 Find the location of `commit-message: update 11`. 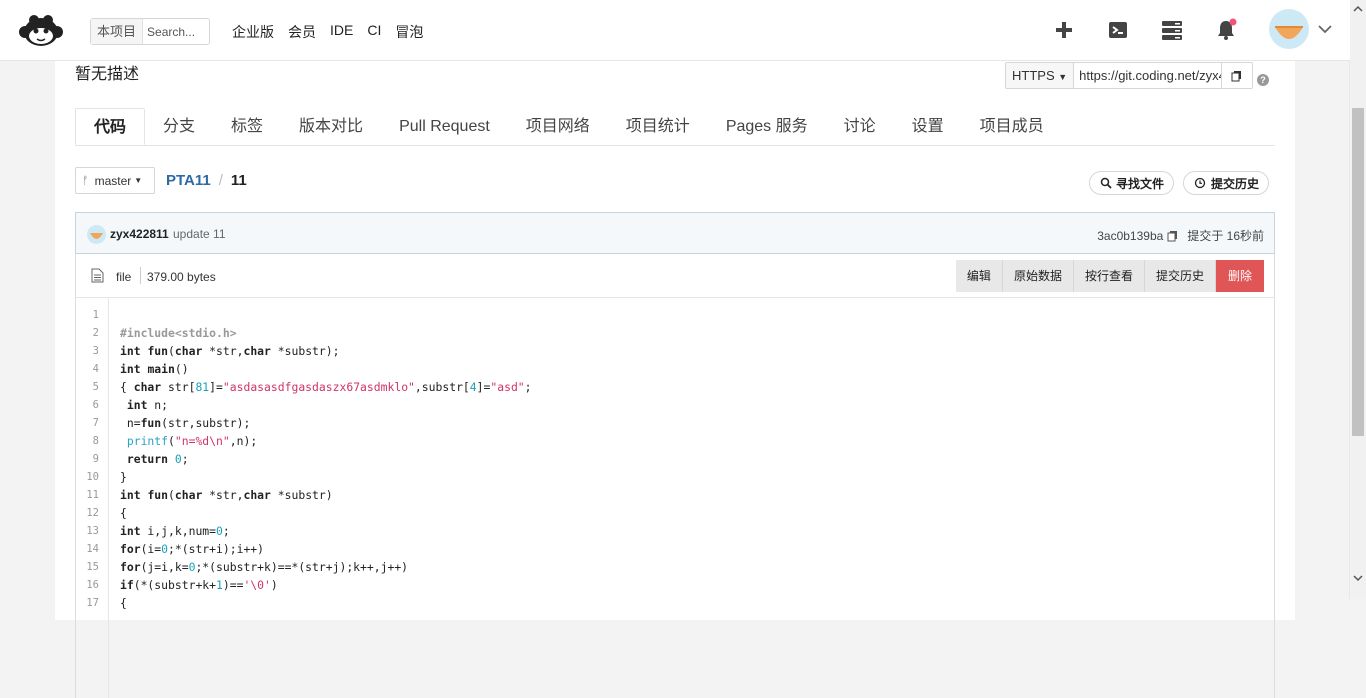

commit-message: update 11 is located at coordinates (199, 234).